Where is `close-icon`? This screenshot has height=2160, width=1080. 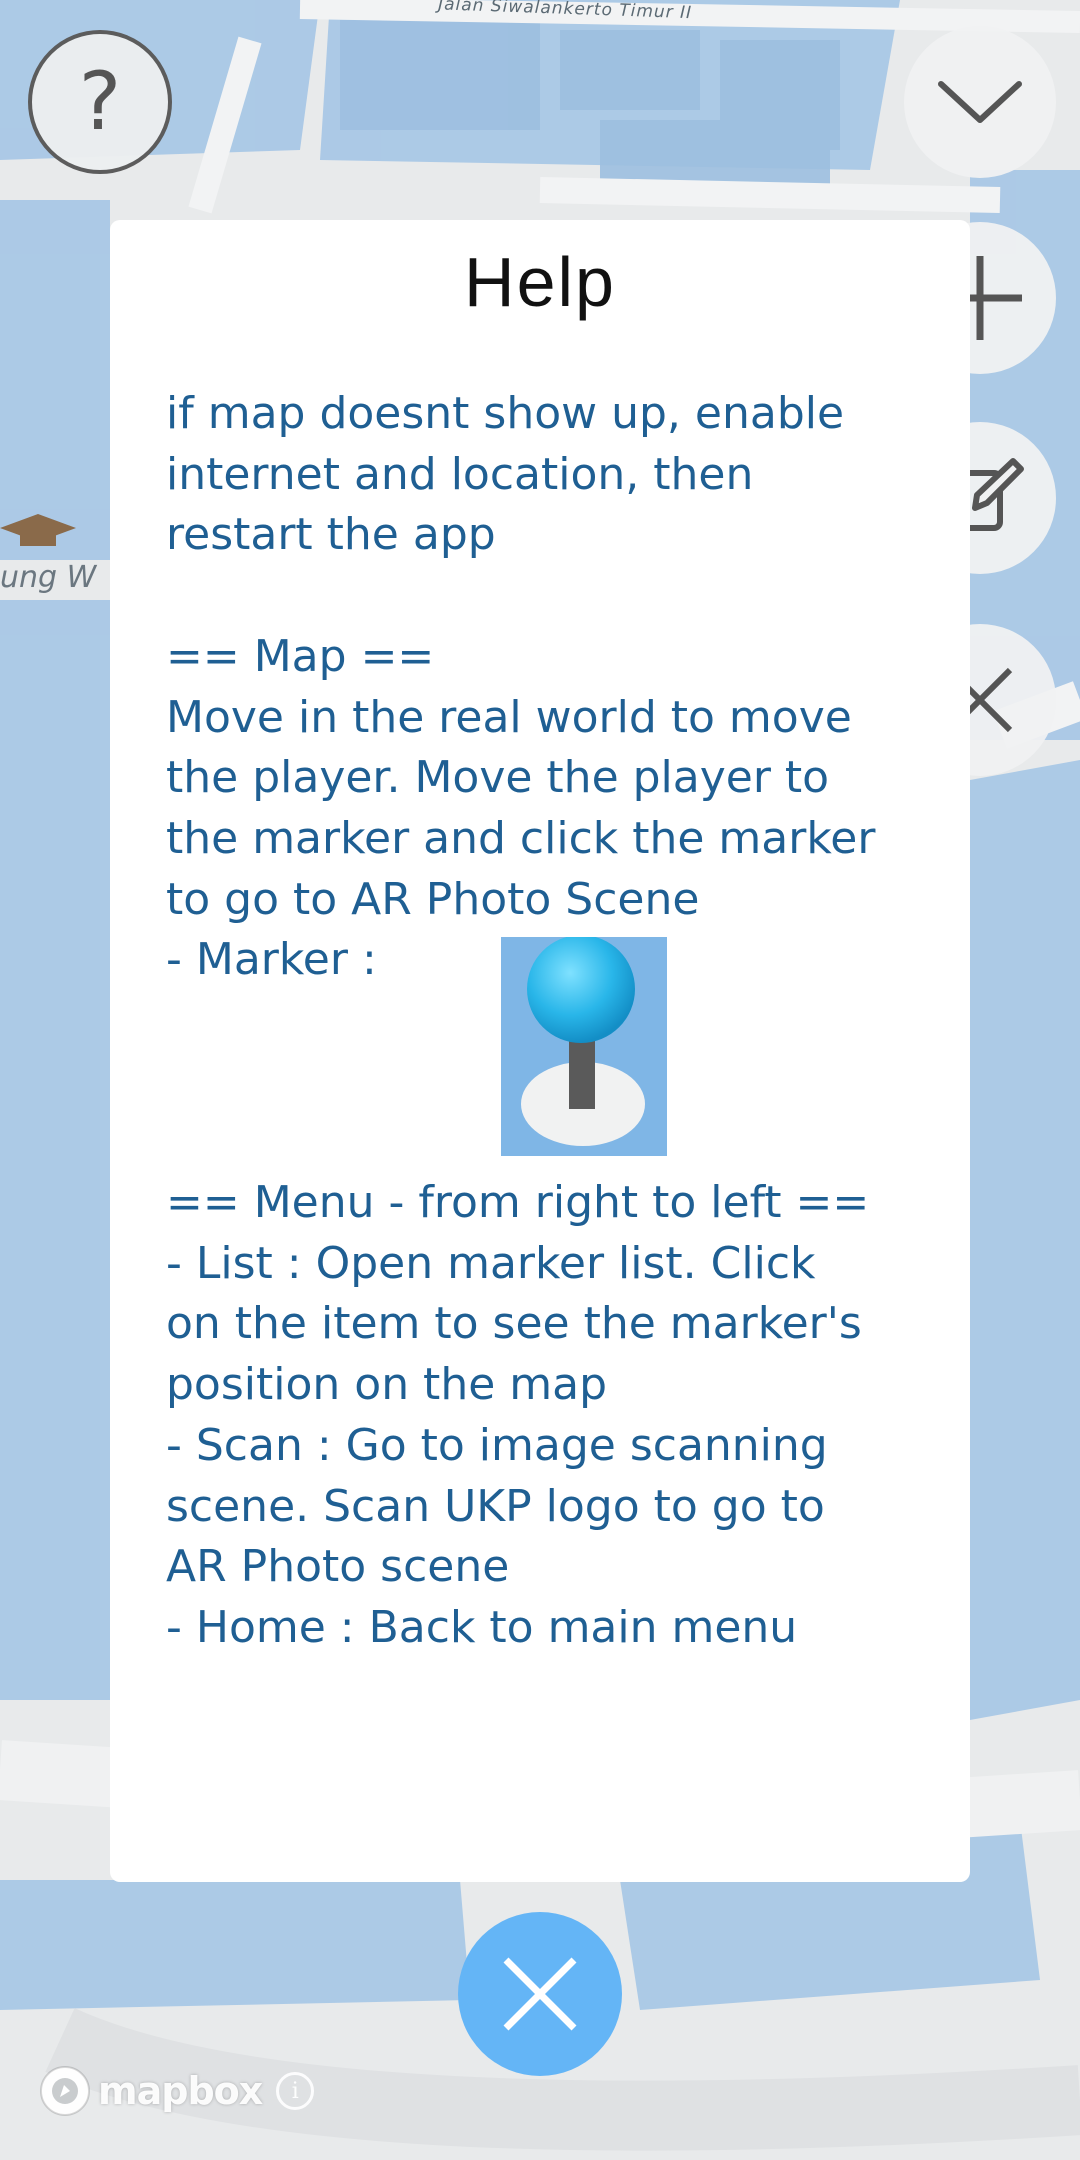 close-icon is located at coordinates (540, 1994).